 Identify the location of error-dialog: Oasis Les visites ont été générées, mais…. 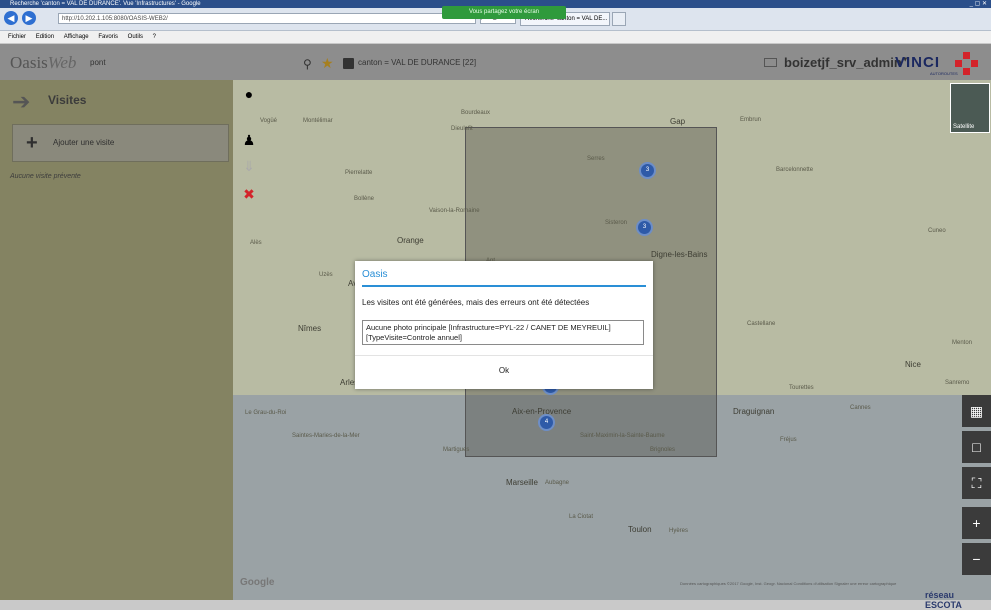
(504, 325).